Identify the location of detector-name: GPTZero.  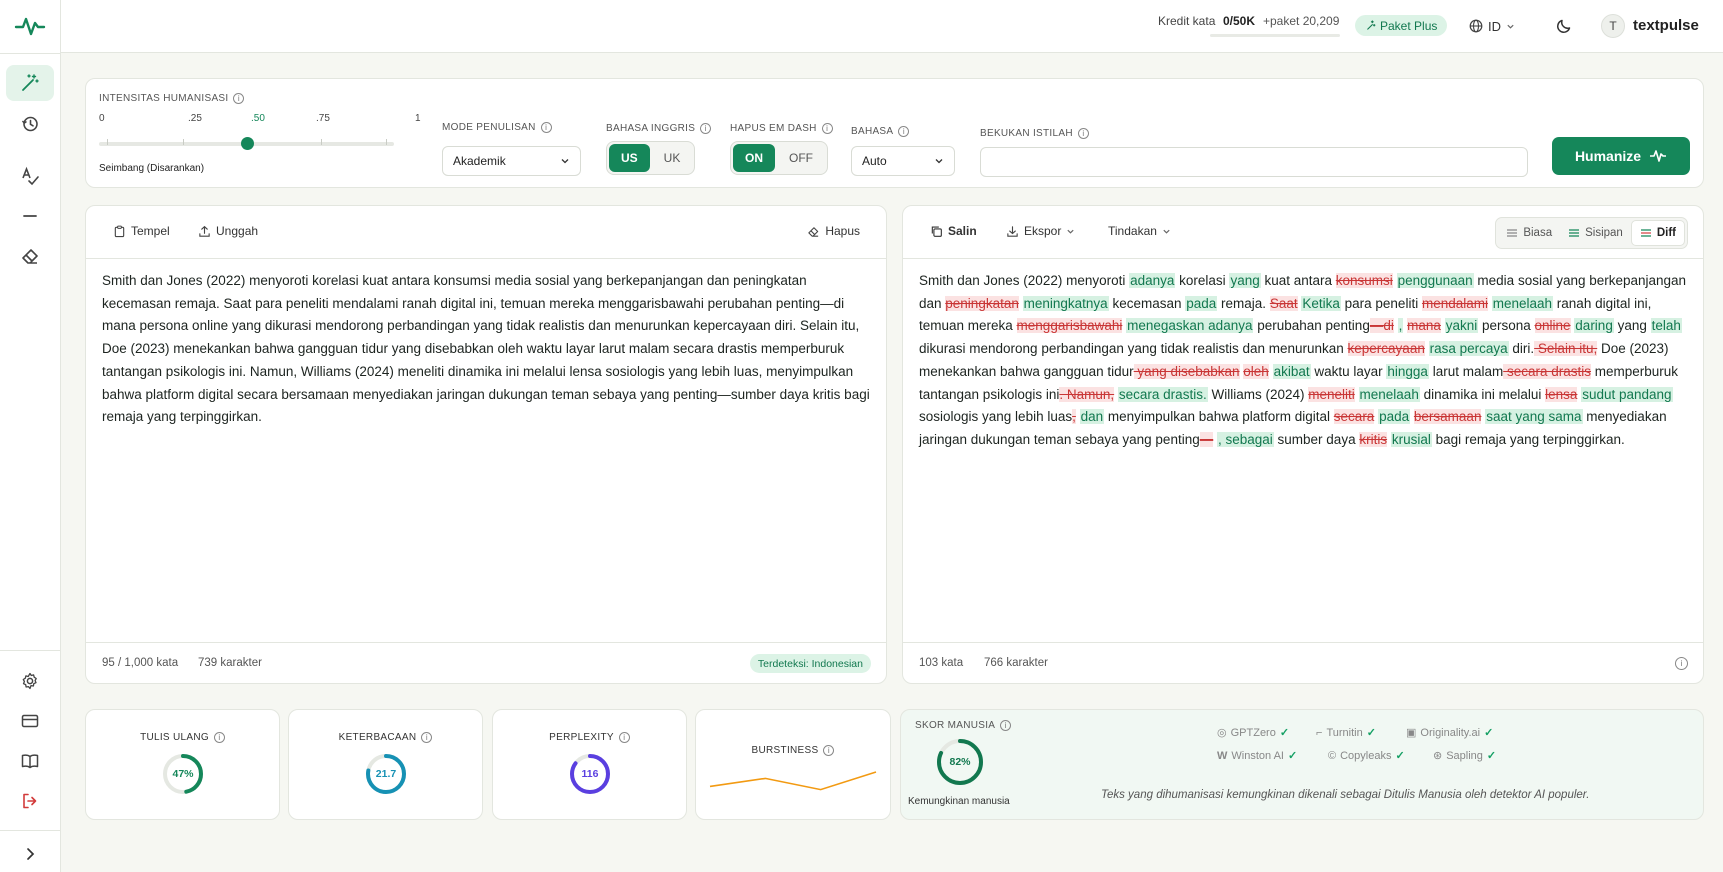
(1253, 732).